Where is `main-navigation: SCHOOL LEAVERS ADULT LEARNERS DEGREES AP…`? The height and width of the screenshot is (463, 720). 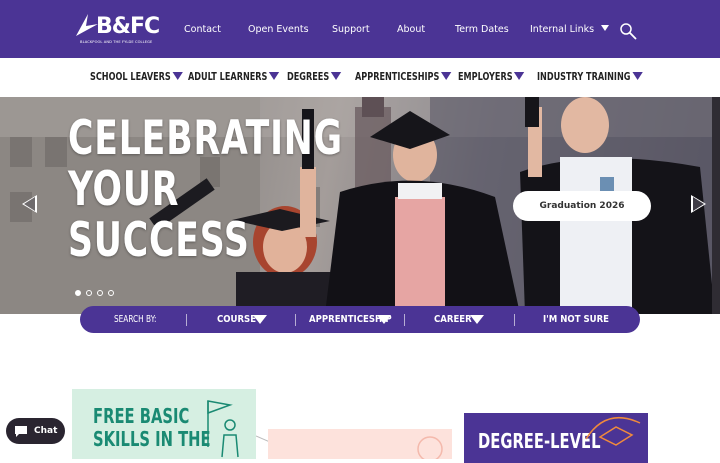
main-navigation: SCHOOL LEAVERS ADULT LEARNERS DEGREES AP… is located at coordinates (360, 77).